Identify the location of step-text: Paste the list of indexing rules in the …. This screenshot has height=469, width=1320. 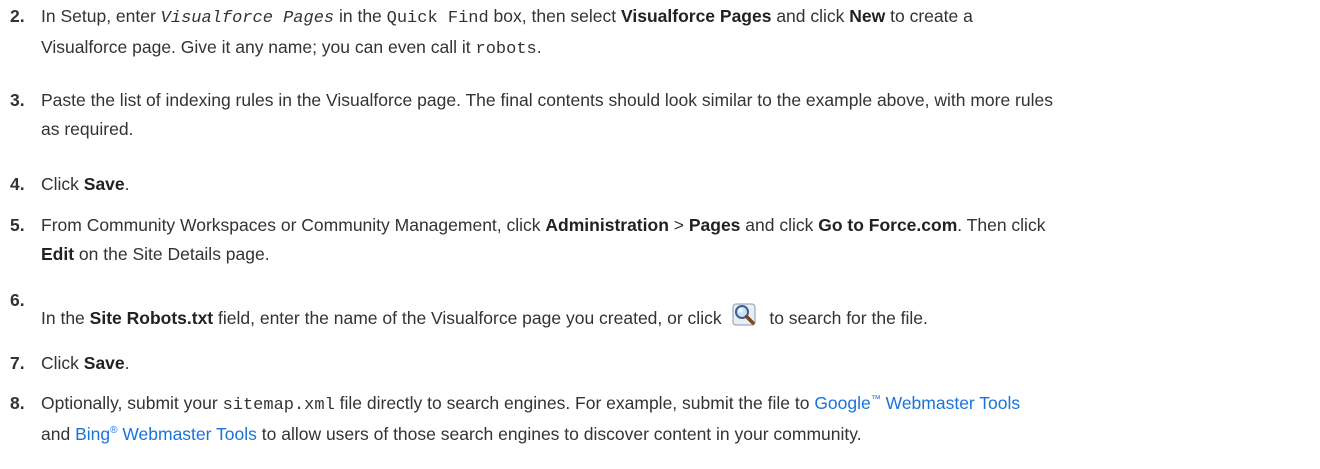
(666, 115).